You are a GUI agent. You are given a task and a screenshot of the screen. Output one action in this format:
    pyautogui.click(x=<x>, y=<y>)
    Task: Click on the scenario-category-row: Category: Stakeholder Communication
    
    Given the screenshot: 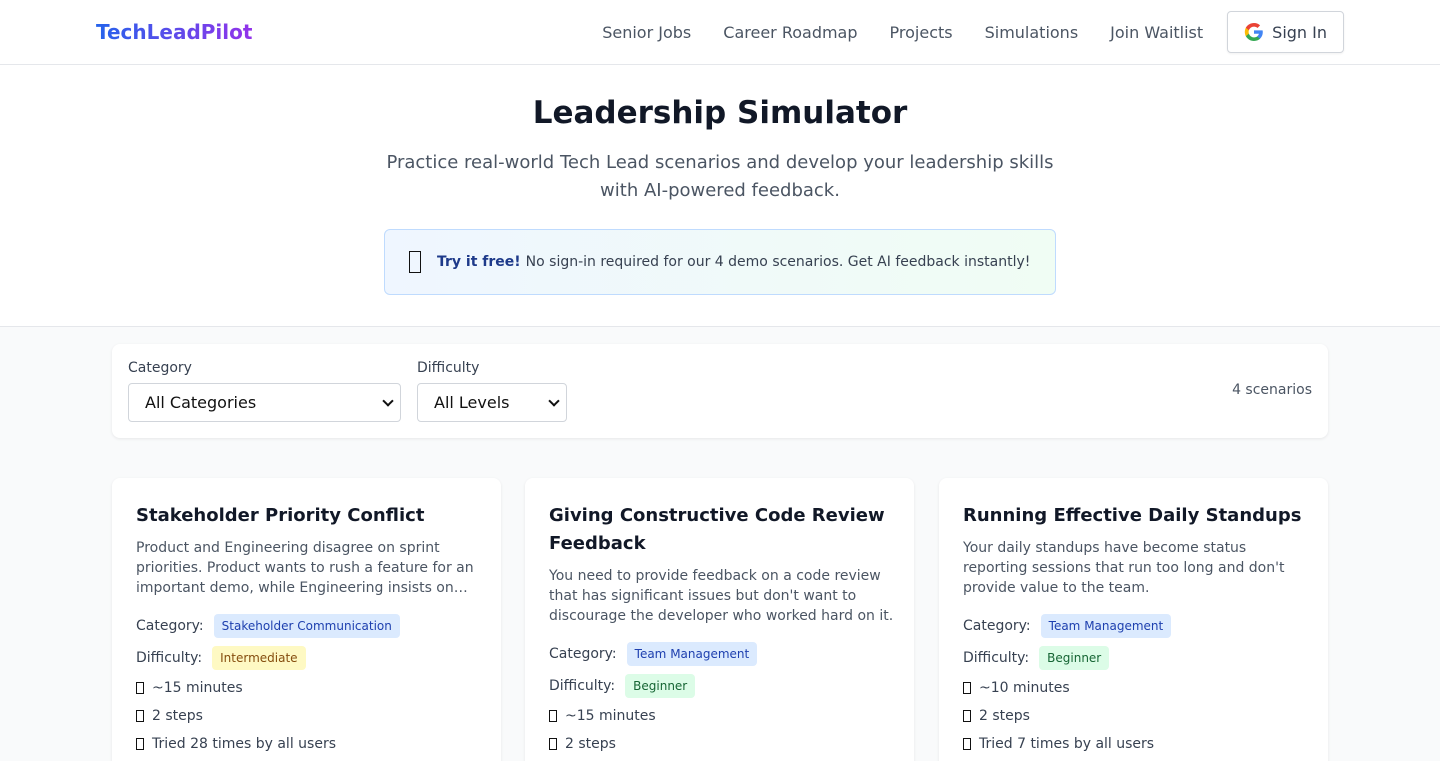 What is the action you would take?
    pyautogui.click(x=268, y=626)
    